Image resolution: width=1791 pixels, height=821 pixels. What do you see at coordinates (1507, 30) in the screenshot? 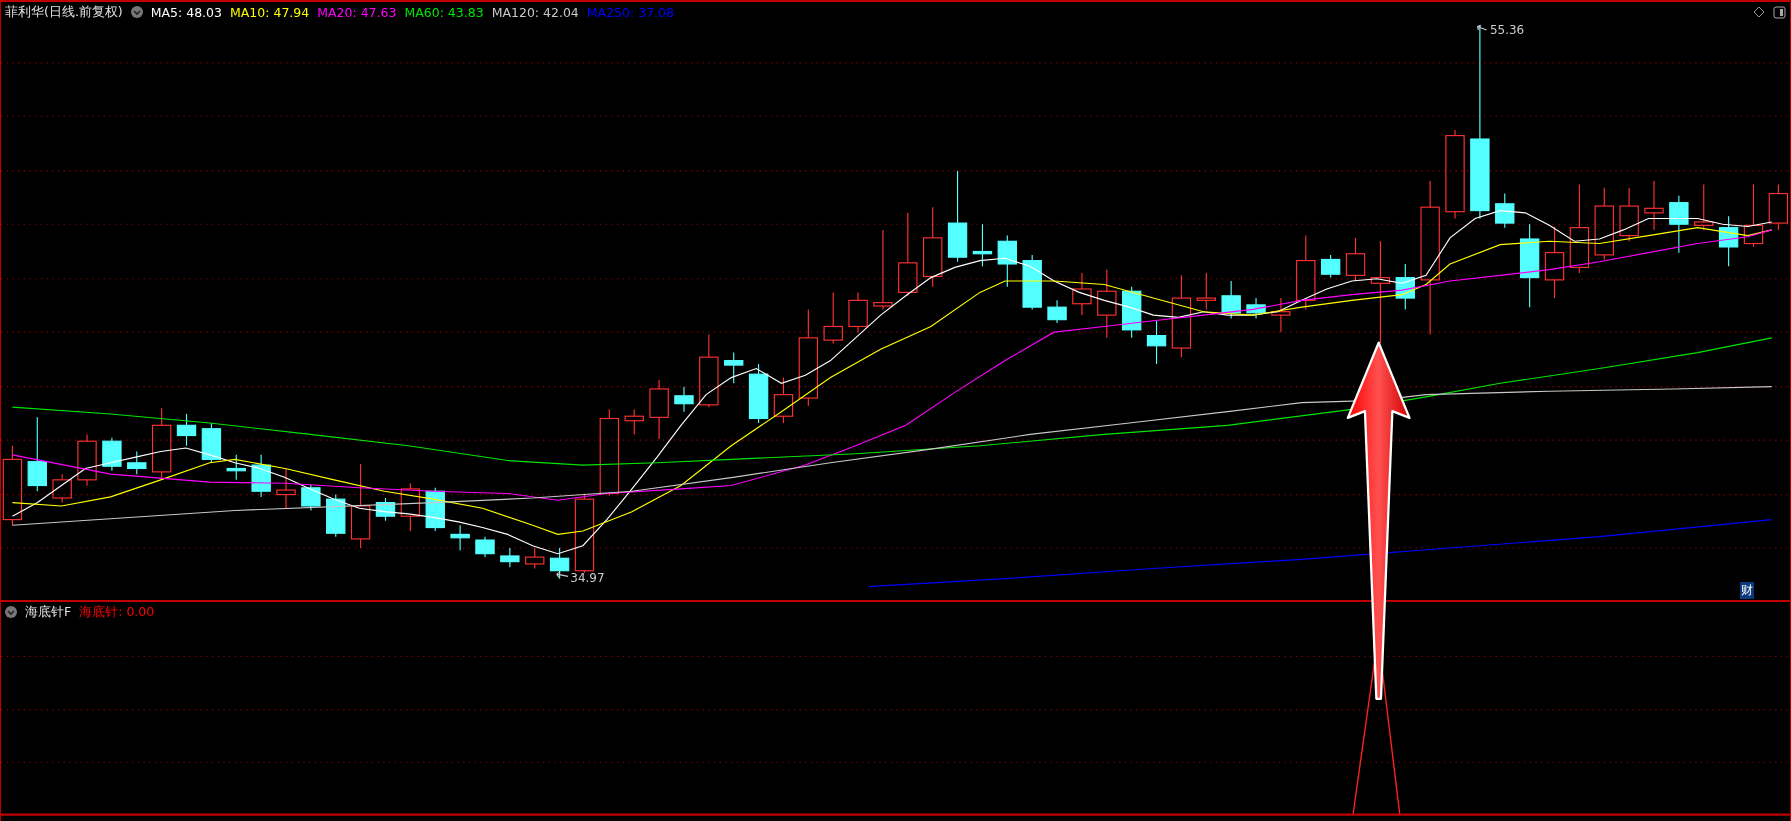
I see `high-price-label: 55.36` at bounding box center [1507, 30].